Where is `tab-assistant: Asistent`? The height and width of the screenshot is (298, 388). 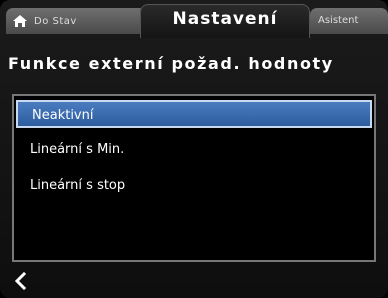
tab-assistant: Asistent is located at coordinates (349, 21).